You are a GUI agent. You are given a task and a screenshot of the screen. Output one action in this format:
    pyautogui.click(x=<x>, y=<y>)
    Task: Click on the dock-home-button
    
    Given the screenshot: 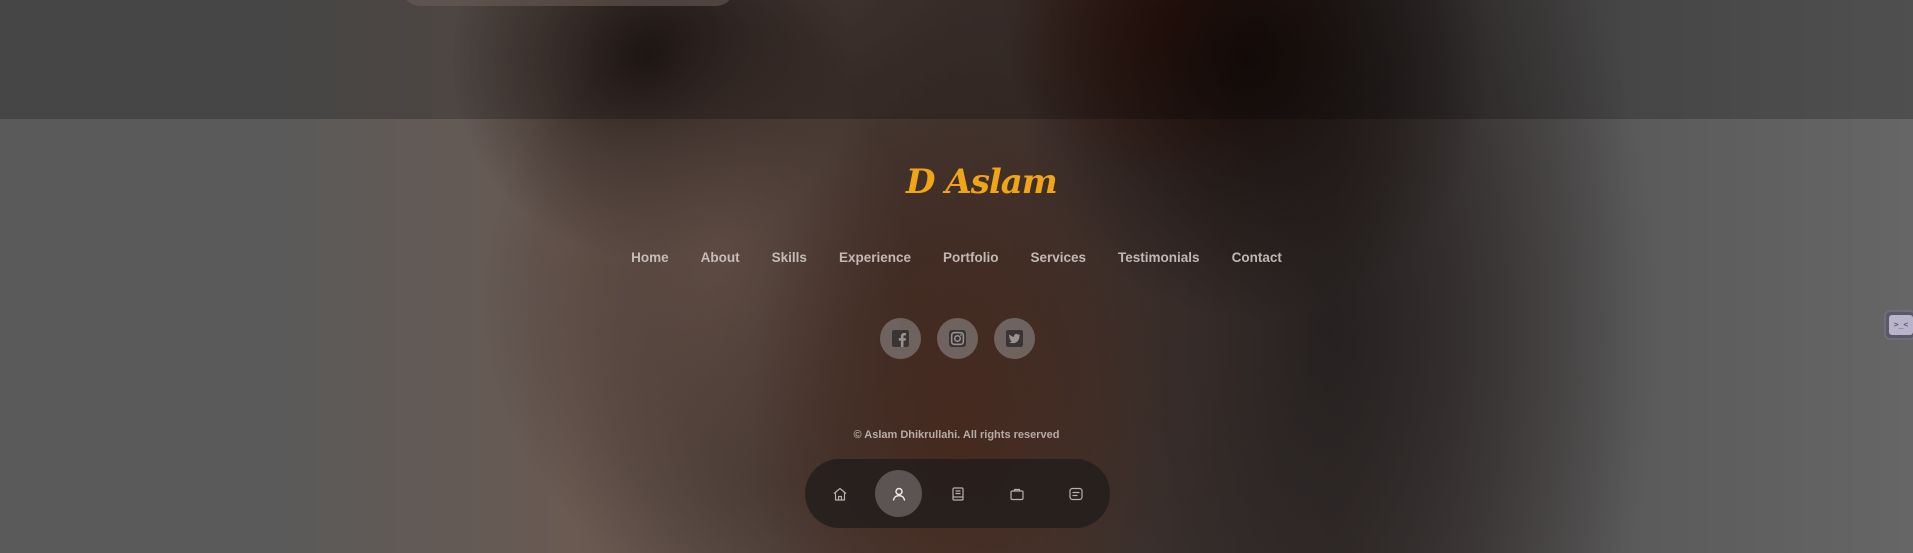 What is the action you would take?
    pyautogui.click(x=839, y=493)
    